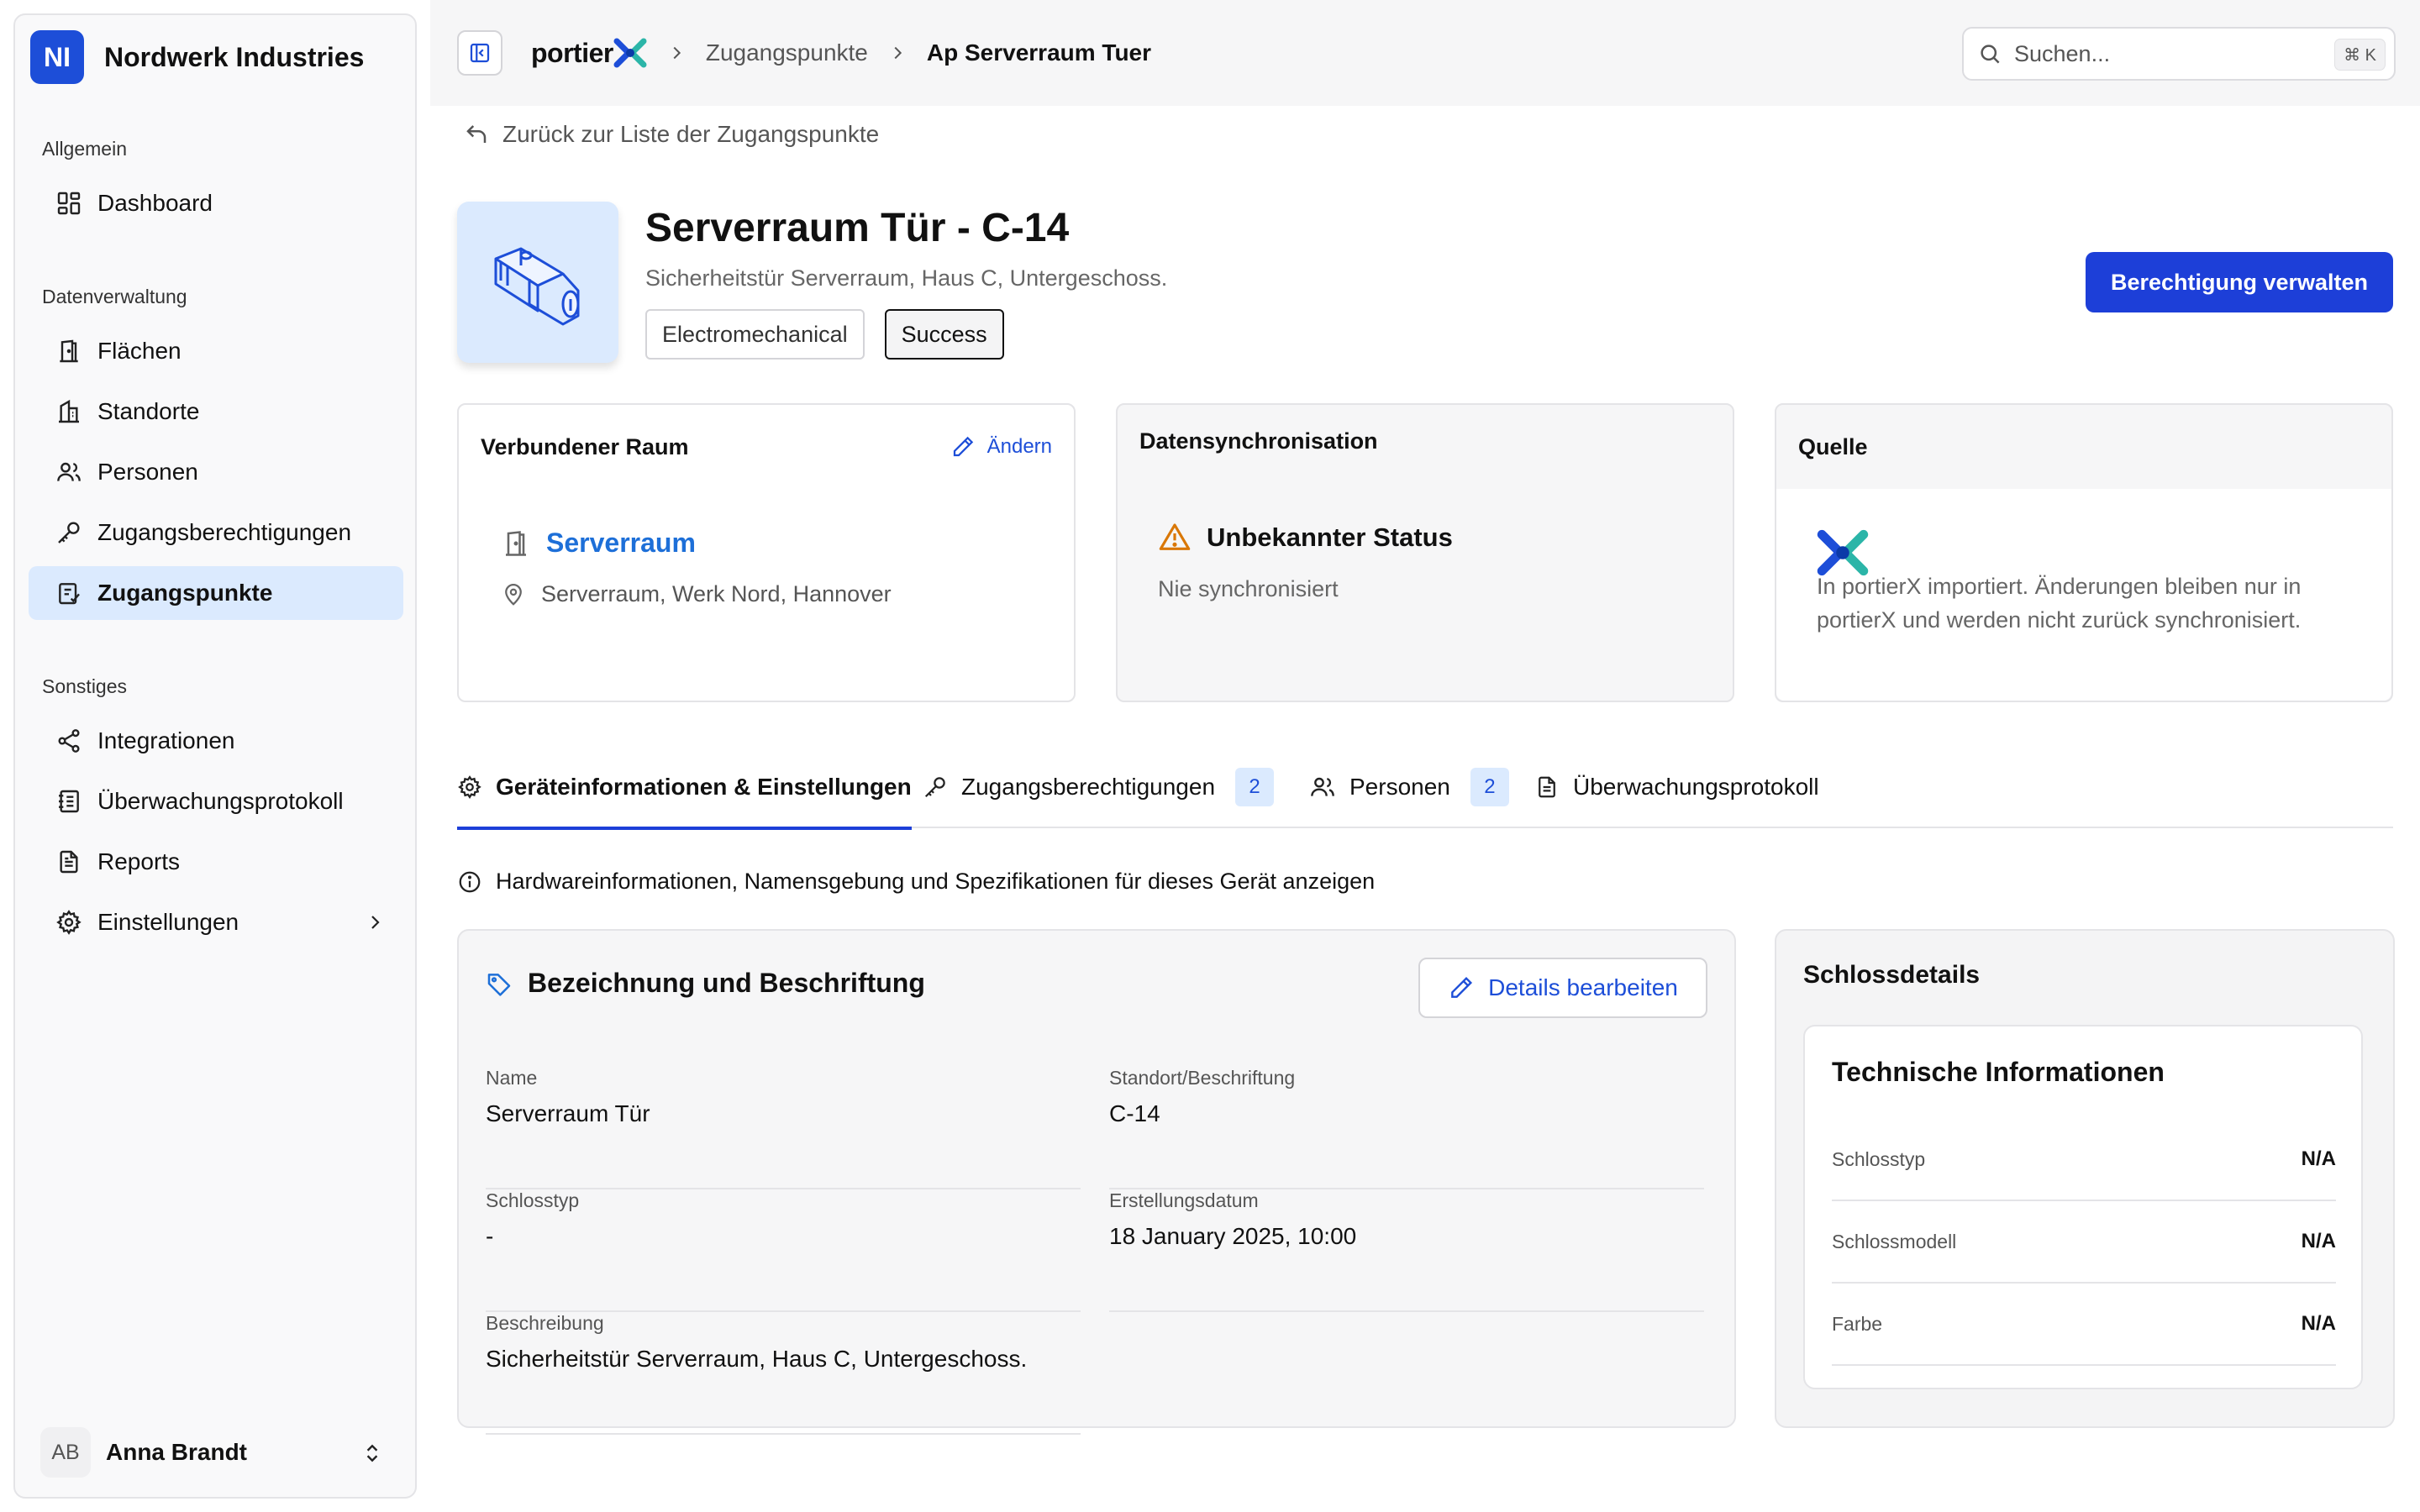  I want to click on room-link: Serverraum, so click(598, 543).